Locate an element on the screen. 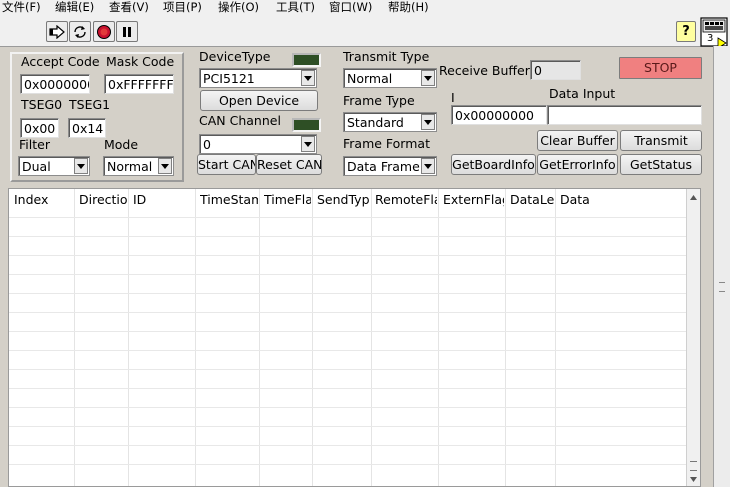  column-header-direction: Directio is located at coordinates (103, 199).